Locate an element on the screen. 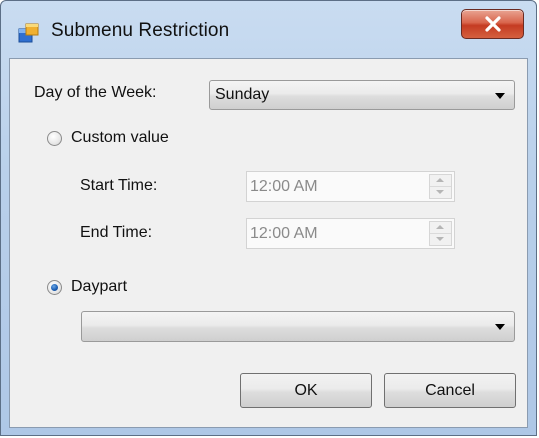  end-time-value: 12:00 AM is located at coordinates (284, 233).